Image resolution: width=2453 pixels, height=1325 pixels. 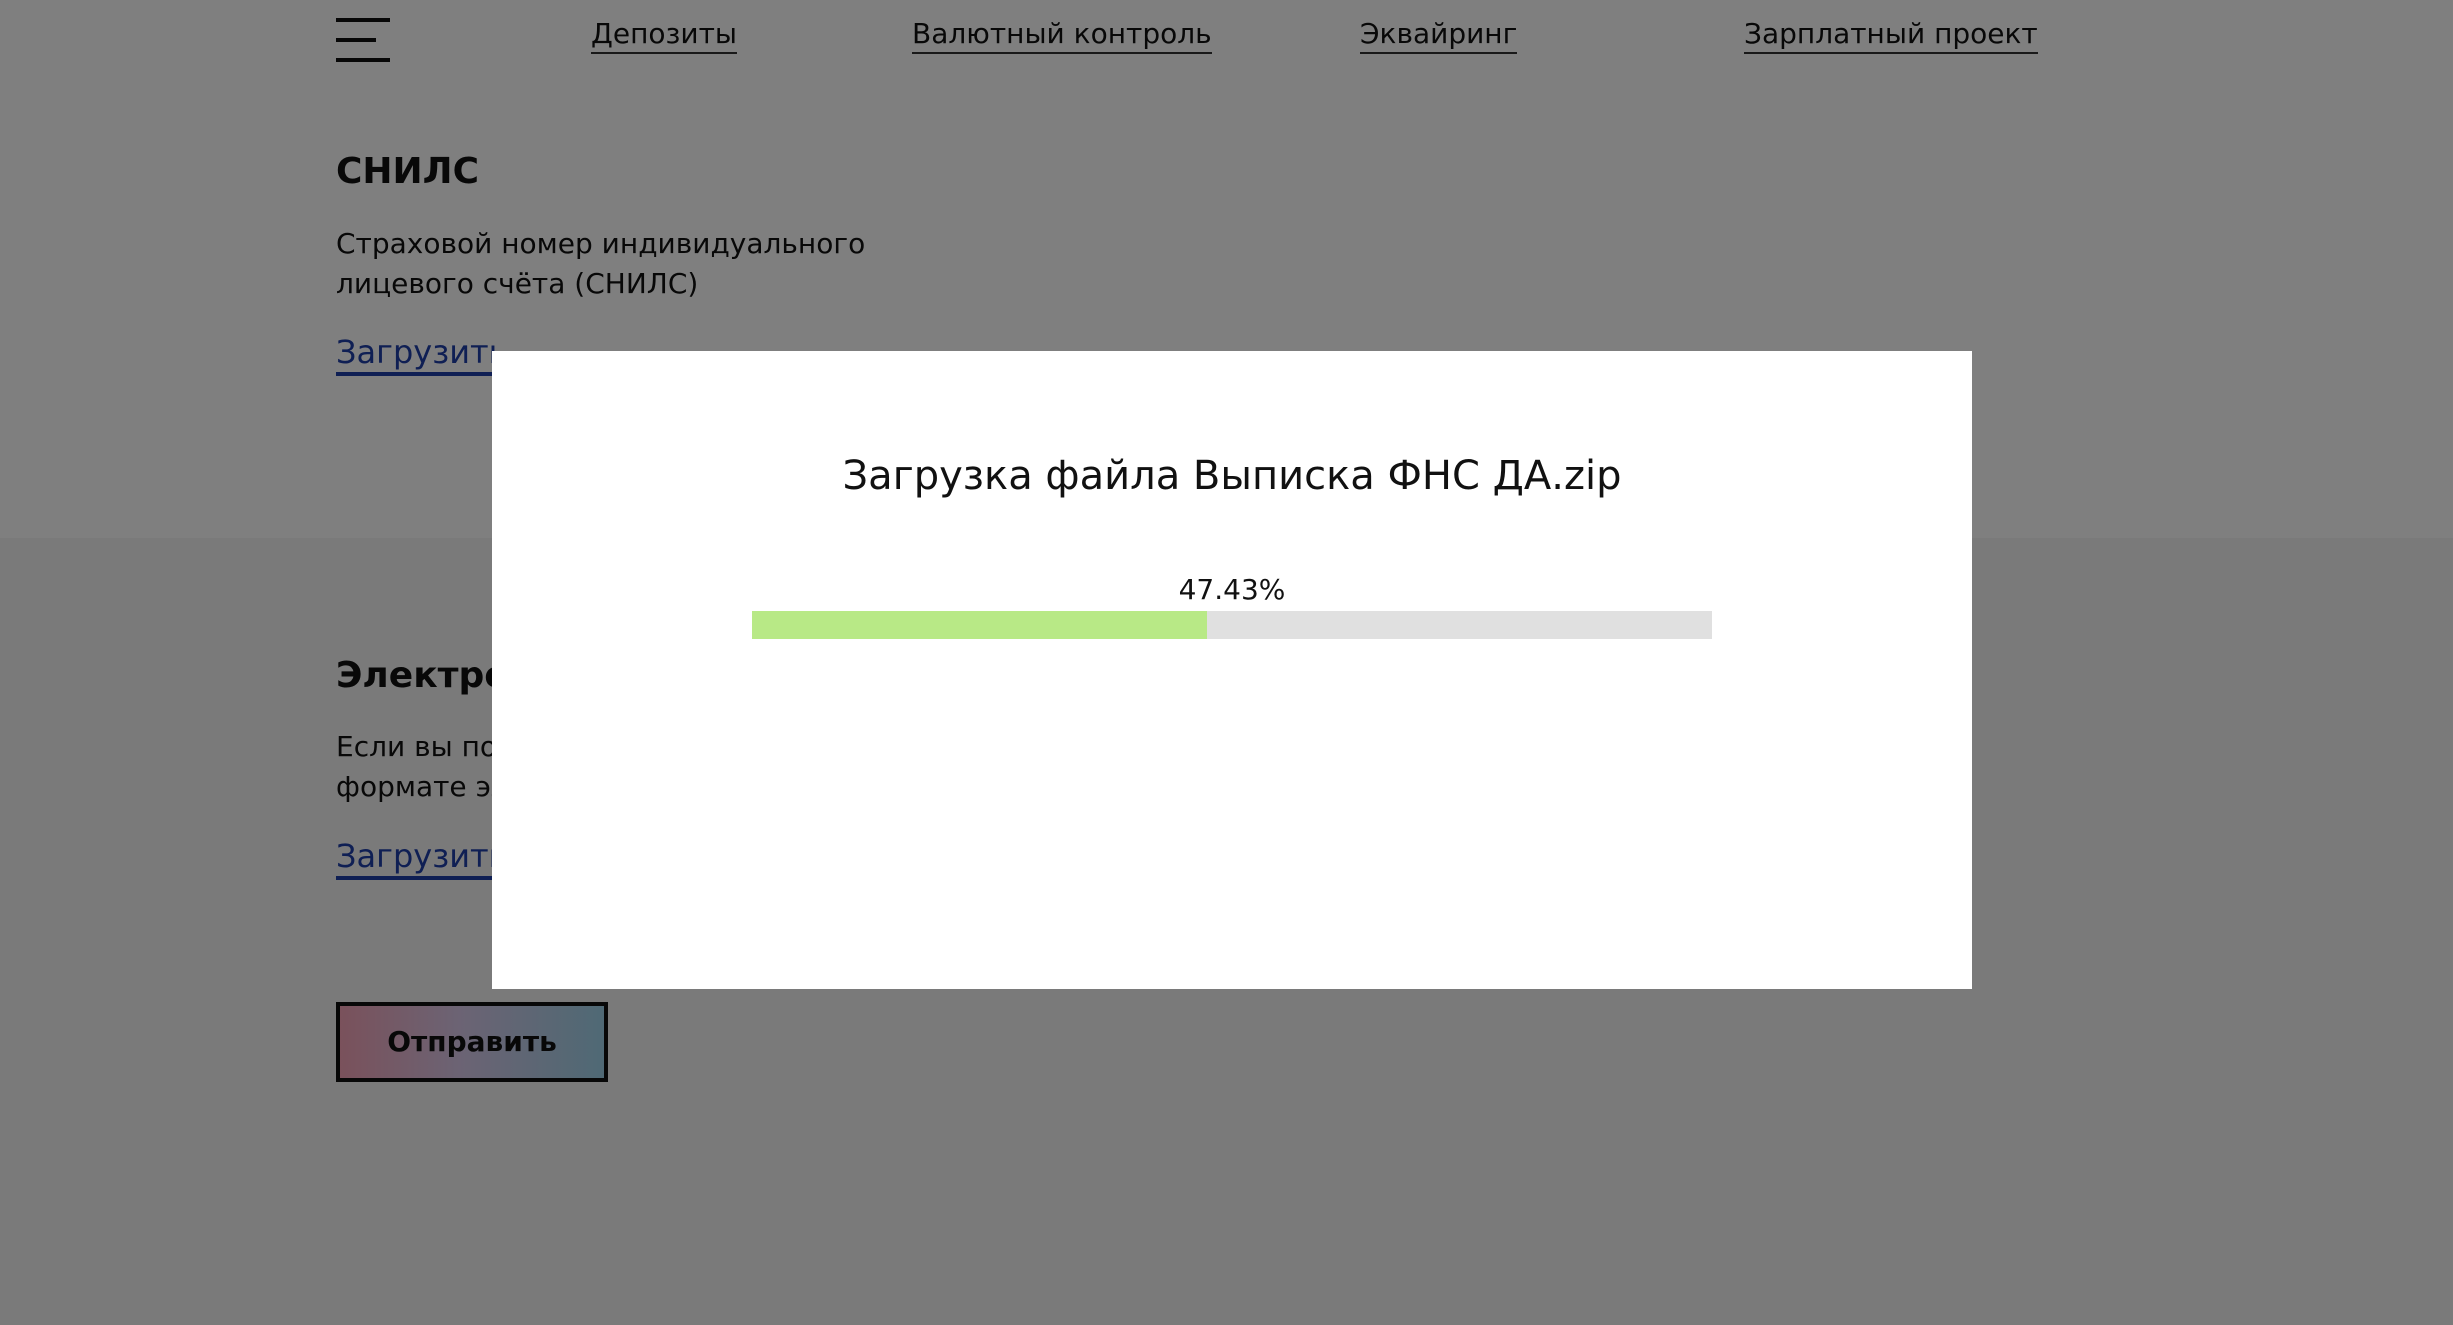 What do you see at coordinates (980, 625) in the screenshot?
I see `progress-bar-fill` at bounding box center [980, 625].